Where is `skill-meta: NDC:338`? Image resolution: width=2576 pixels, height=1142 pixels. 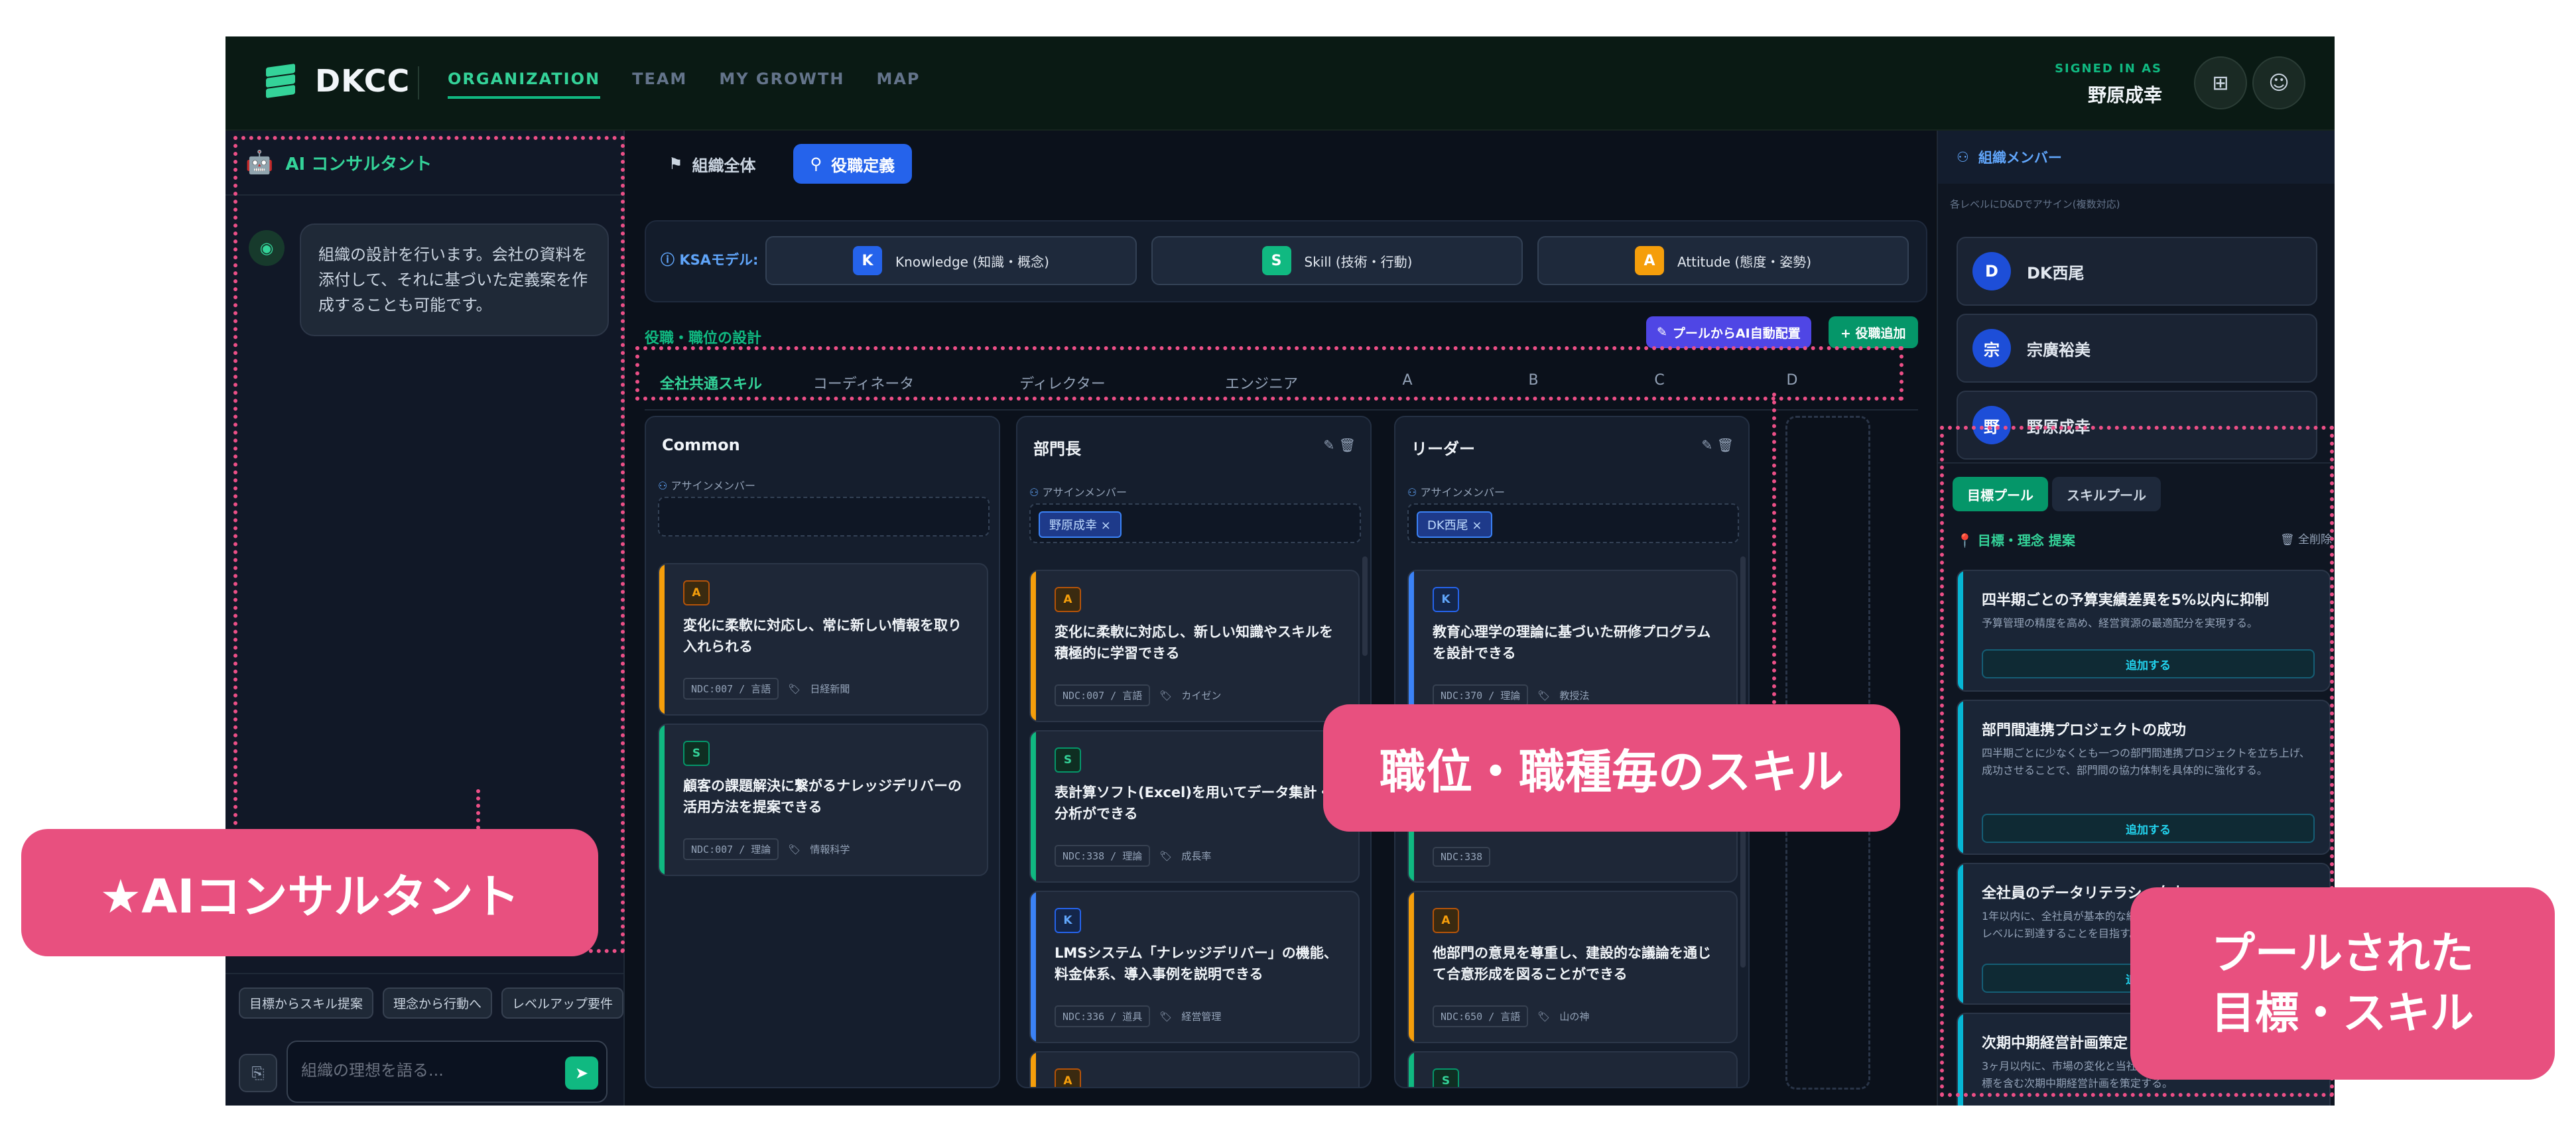
skill-meta: NDC:338 is located at coordinates (1462, 857).